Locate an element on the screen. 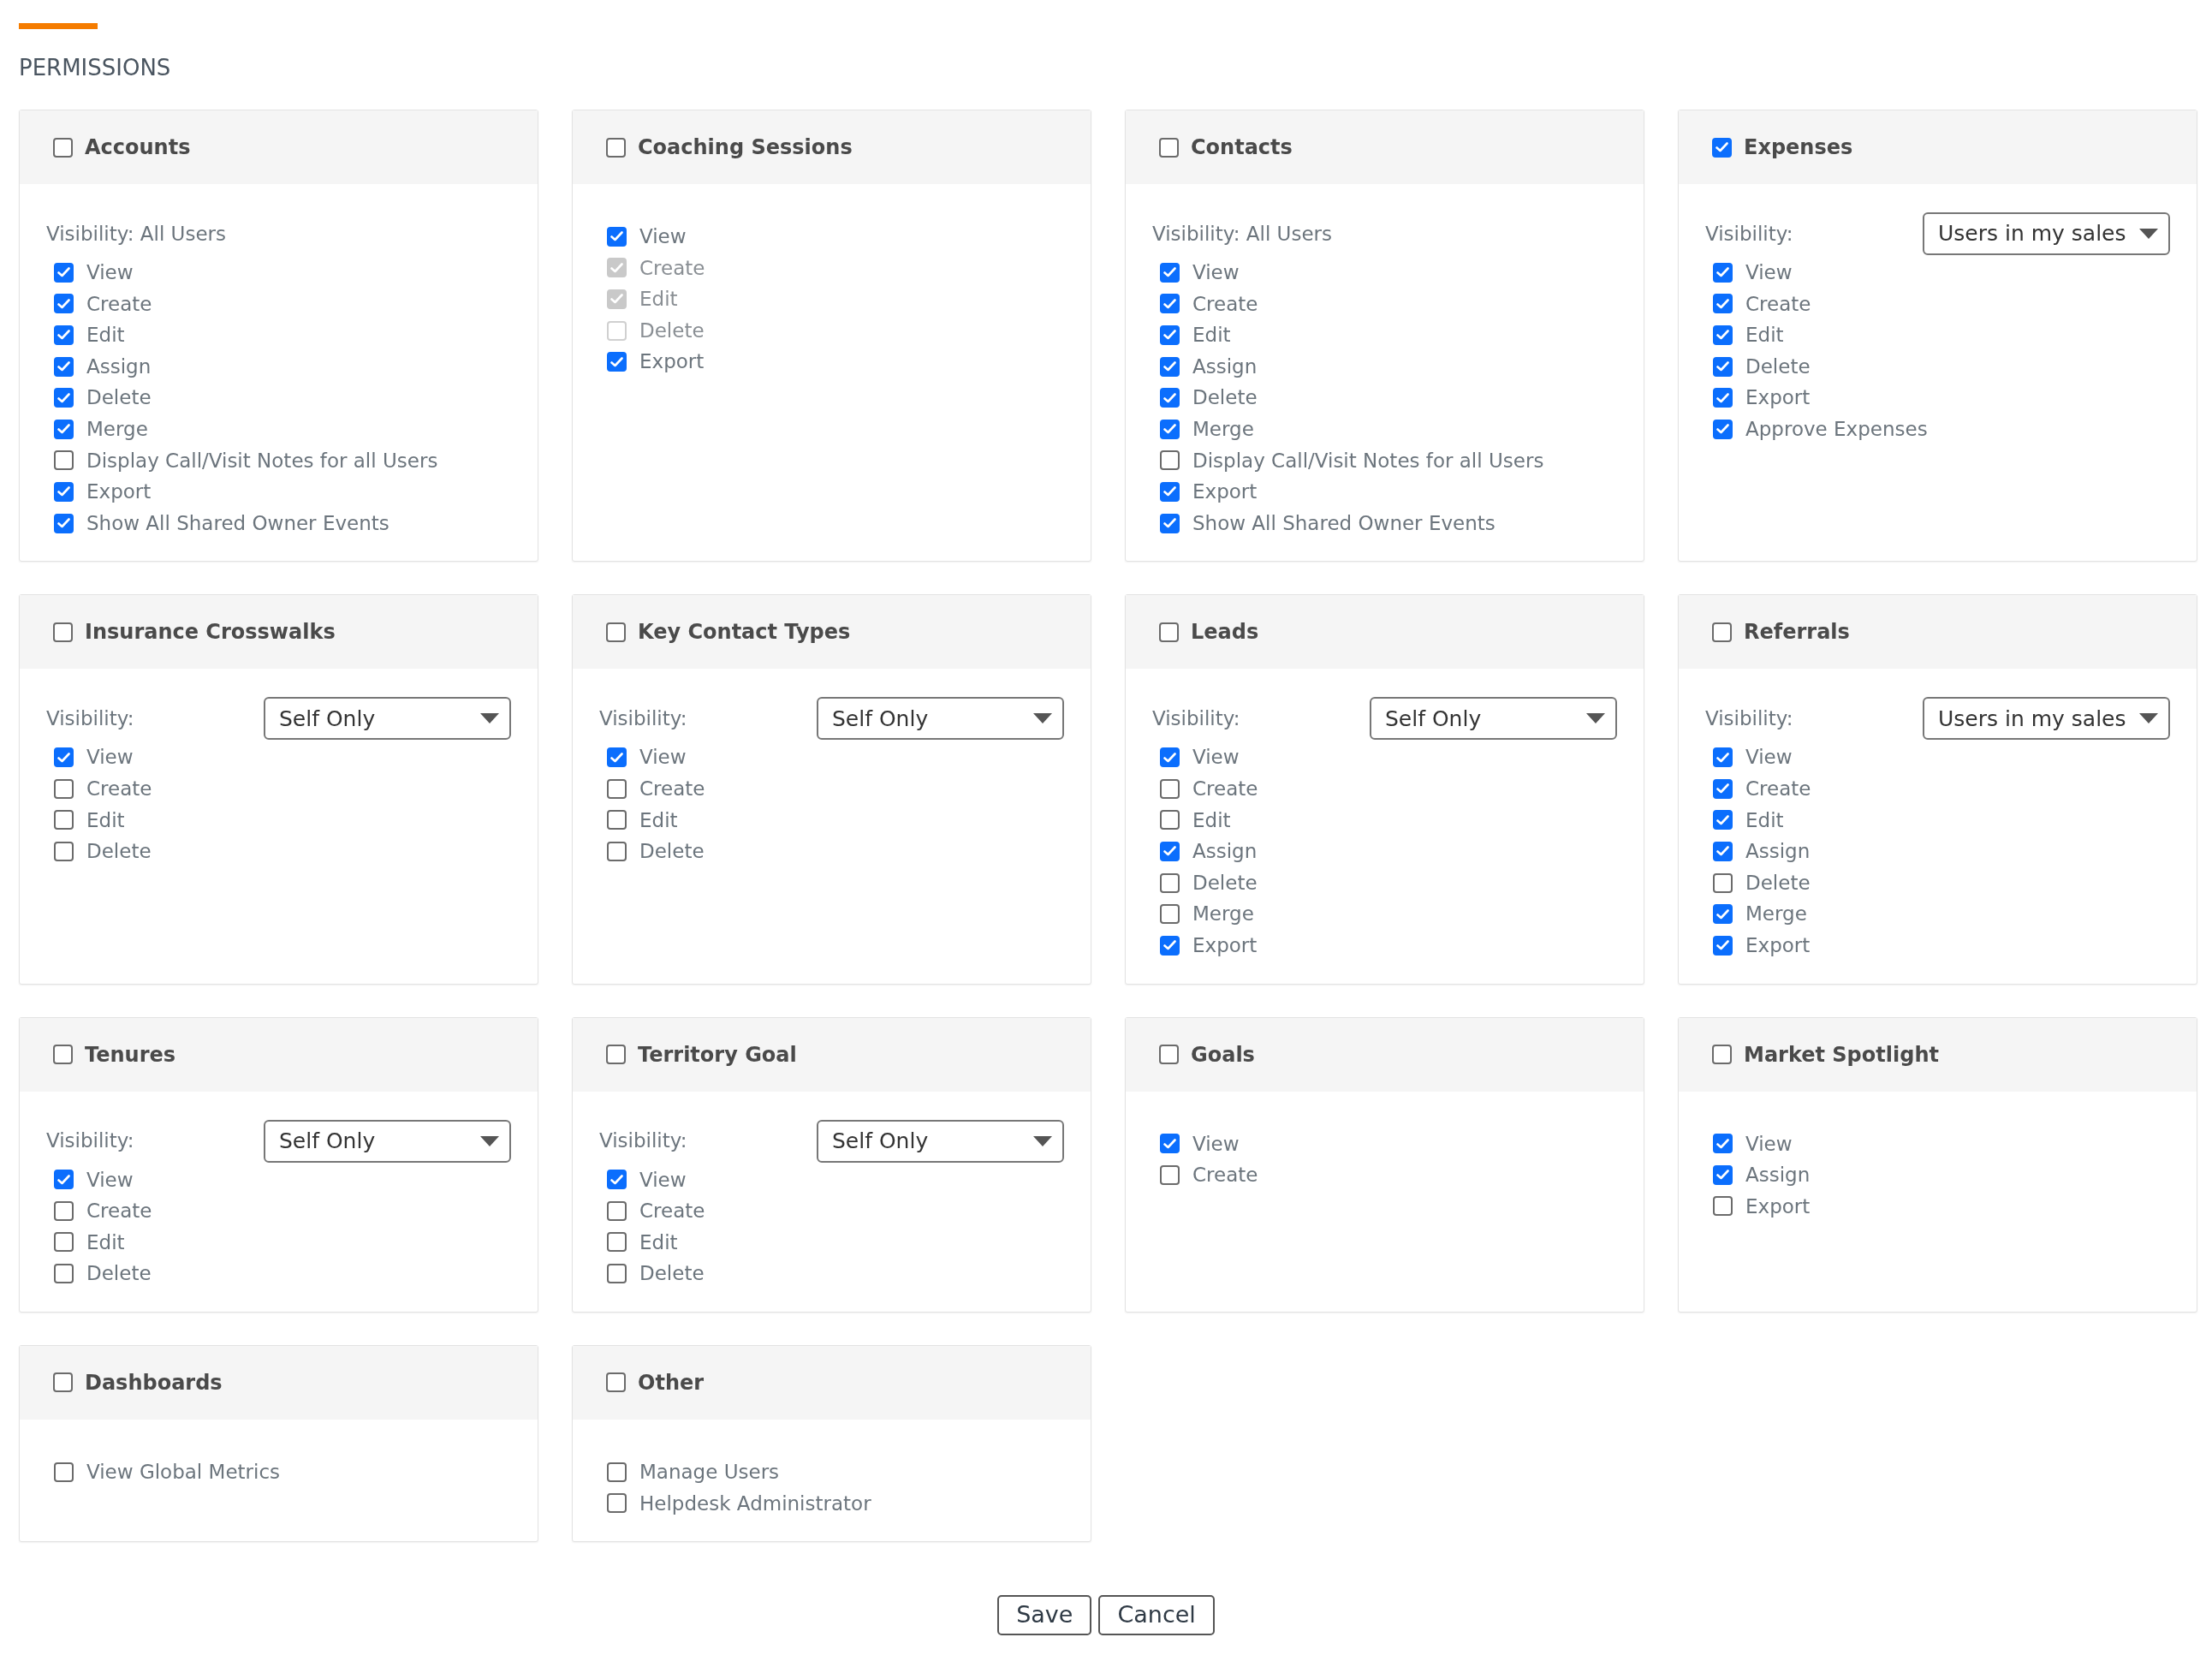 The width and height of the screenshot is (2212, 1667). card-title: Dashboards is located at coordinates (154, 1383).